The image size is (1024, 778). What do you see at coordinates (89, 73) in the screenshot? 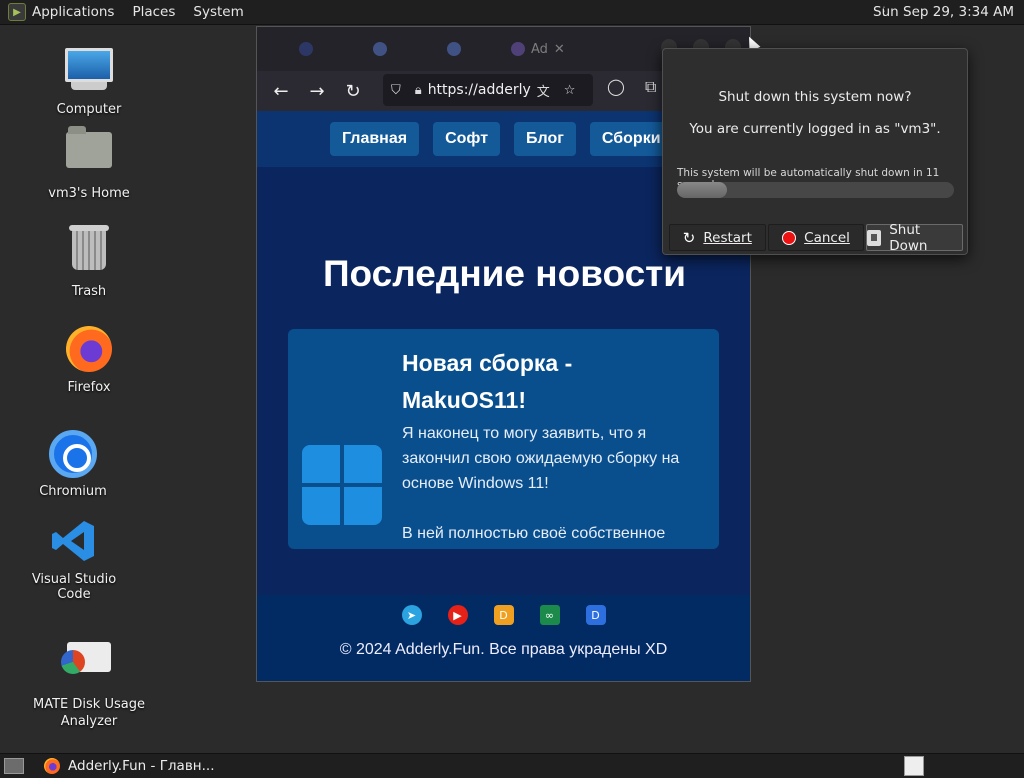
I see `computer-icon` at bounding box center [89, 73].